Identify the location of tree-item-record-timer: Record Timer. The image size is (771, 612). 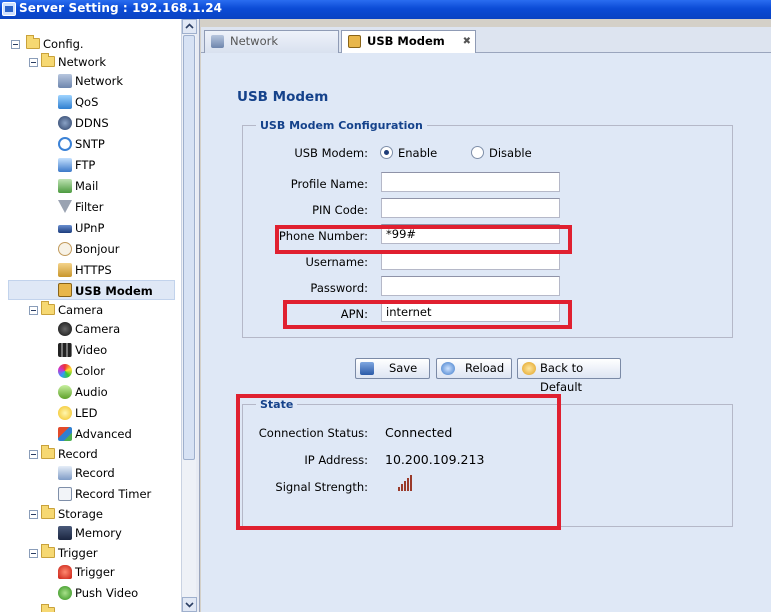
(90, 494).